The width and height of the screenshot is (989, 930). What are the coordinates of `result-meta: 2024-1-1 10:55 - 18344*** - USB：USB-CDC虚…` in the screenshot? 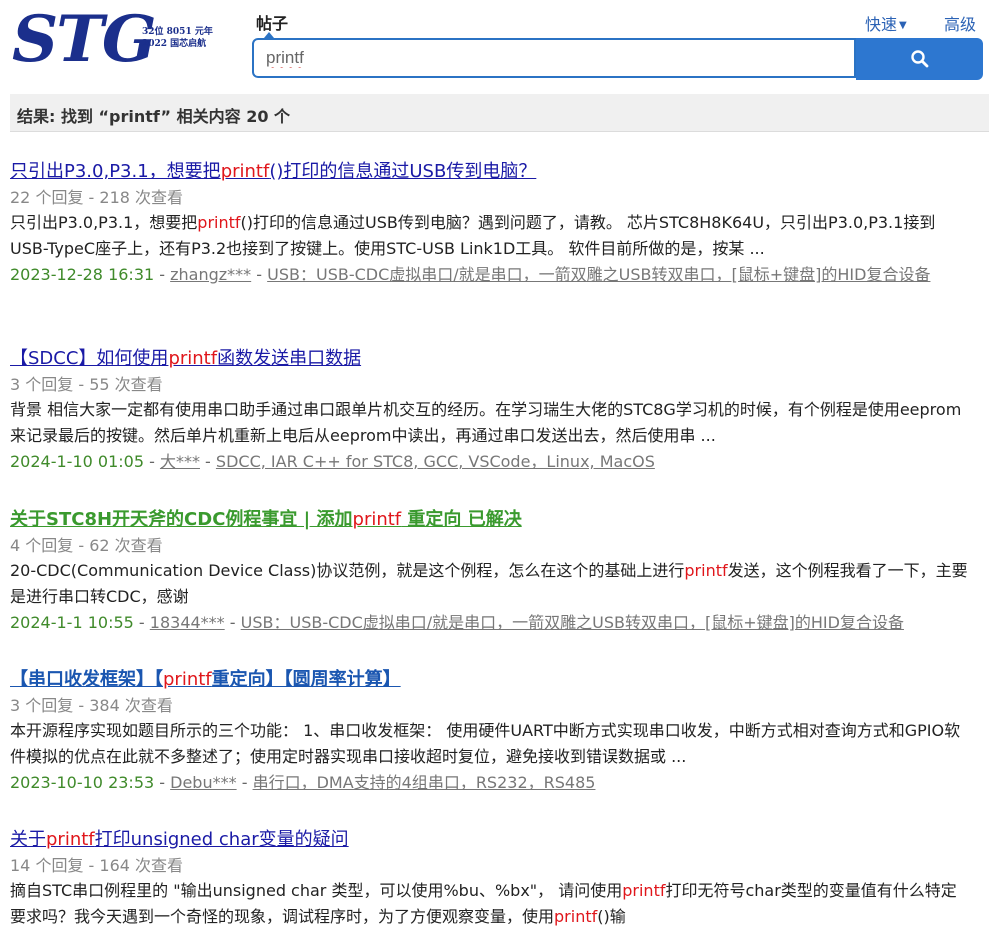 It's located at (457, 622).